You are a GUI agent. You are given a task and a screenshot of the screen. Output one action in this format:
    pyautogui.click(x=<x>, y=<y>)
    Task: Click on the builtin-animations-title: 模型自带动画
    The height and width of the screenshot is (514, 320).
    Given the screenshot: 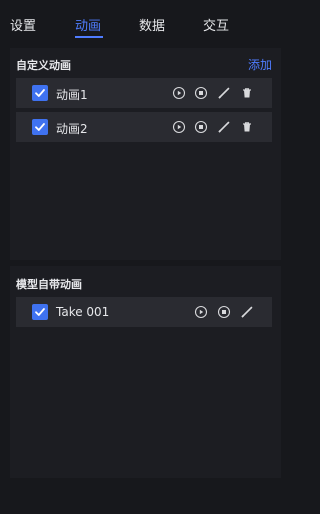 What is the action you would take?
    pyautogui.click(x=49, y=284)
    